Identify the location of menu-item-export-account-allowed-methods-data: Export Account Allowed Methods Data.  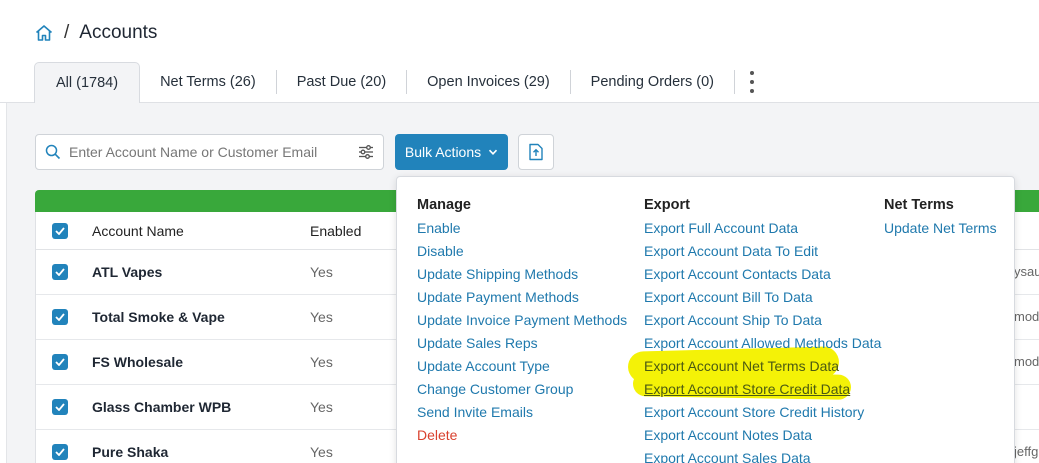
(762, 344).